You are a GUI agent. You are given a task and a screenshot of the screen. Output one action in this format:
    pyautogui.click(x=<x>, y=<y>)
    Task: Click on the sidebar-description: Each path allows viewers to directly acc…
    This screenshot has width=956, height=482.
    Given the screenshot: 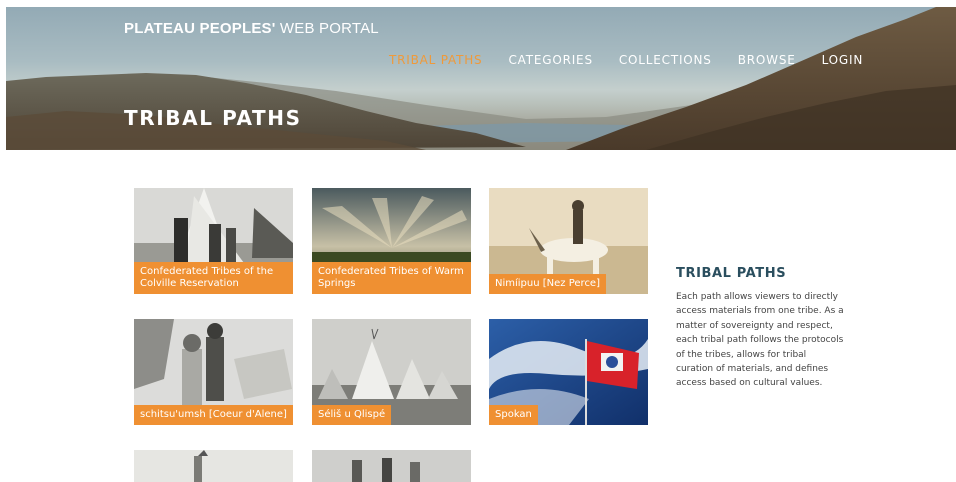 What is the action you would take?
    pyautogui.click(x=760, y=340)
    